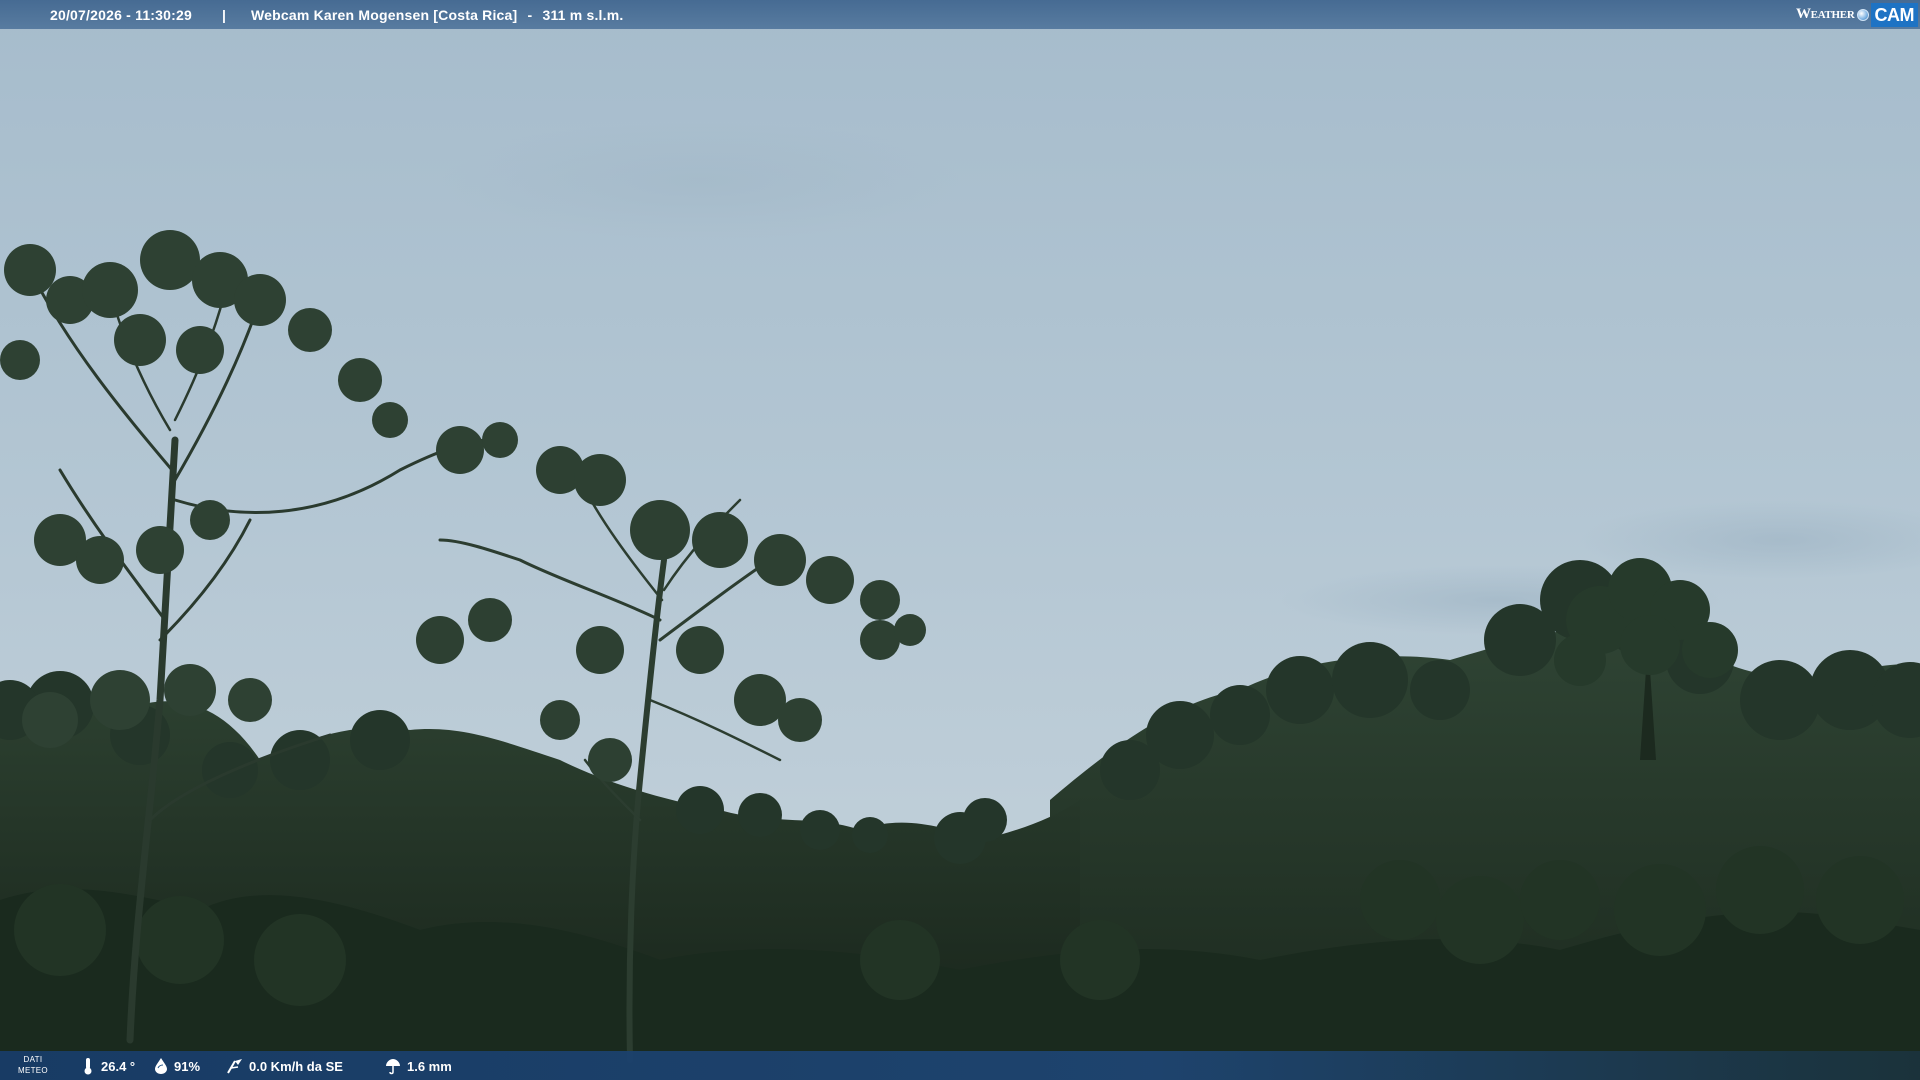 The width and height of the screenshot is (1920, 1080). I want to click on temperature-readout: 26.4 °, so click(107, 1066).